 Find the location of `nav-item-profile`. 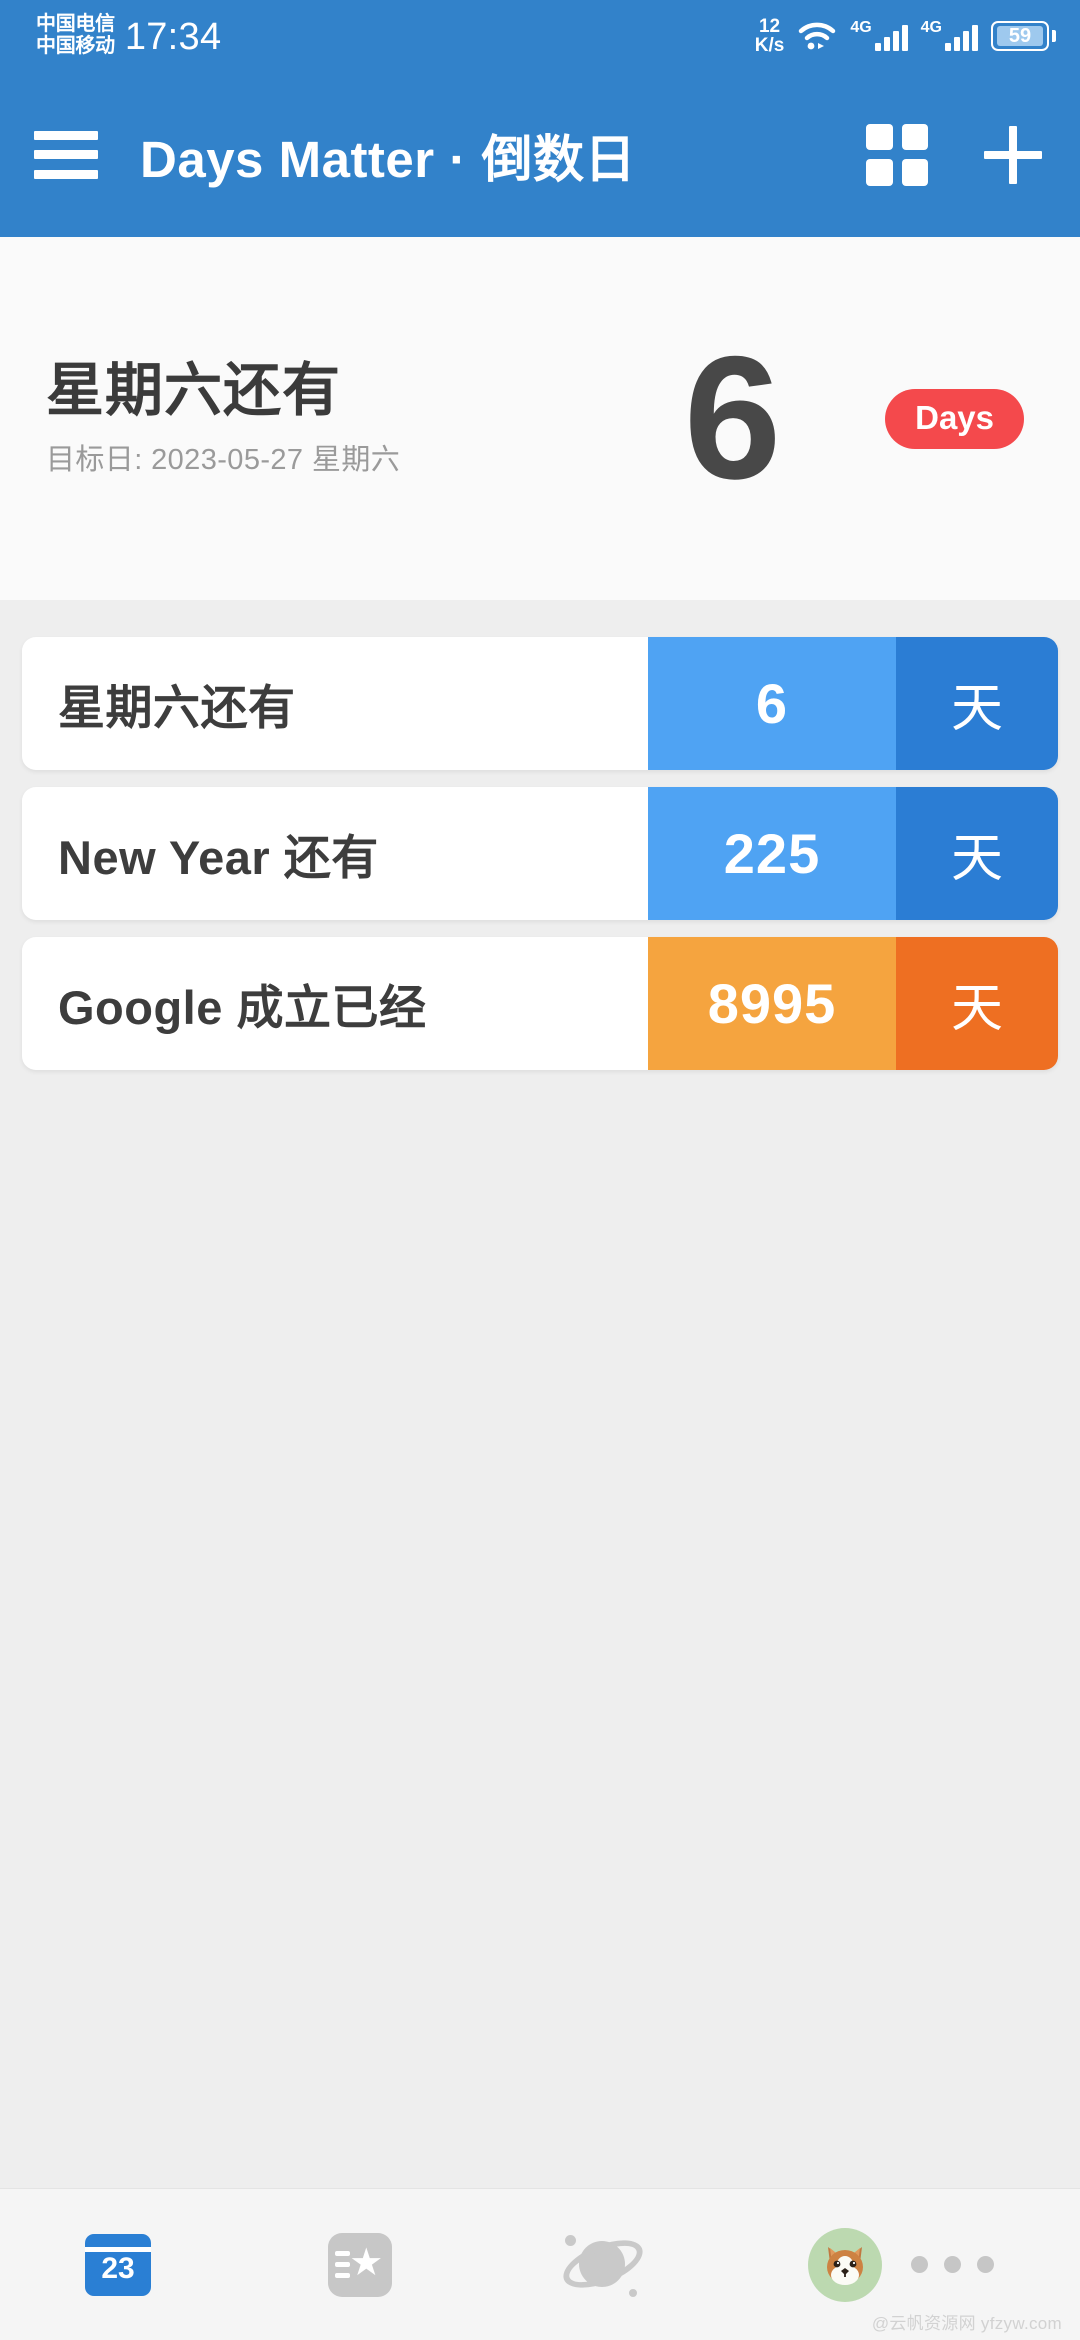

nav-item-profile is located at coordinates (845, 2264).